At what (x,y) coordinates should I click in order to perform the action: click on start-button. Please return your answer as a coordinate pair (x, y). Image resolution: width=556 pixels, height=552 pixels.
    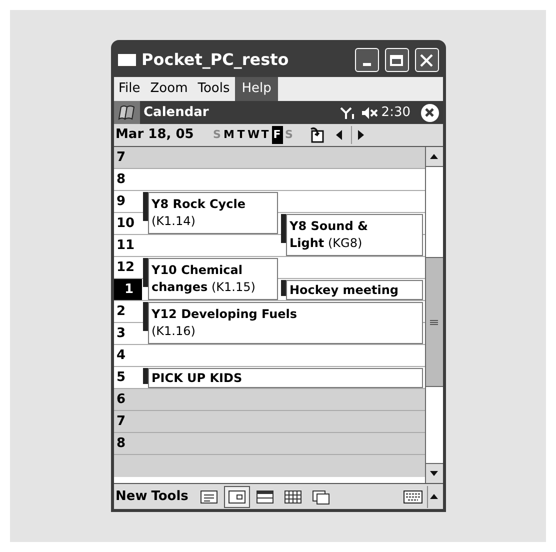
    Looking at the image, I should click on (127, 112).